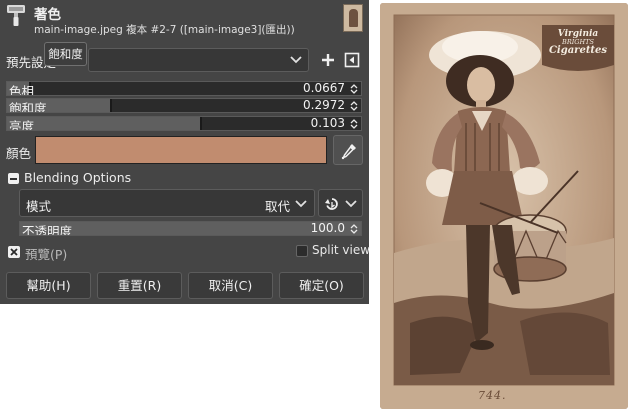 The image size is (628, 411). I want to click on opacity-label: 不透明度, so click(47, 230).